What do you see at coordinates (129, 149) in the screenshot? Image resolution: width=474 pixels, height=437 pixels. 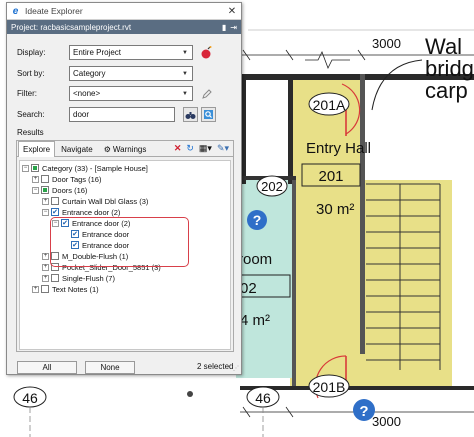 I see `tab-warnings-label: Warnings` at bounding box center [129, 149].